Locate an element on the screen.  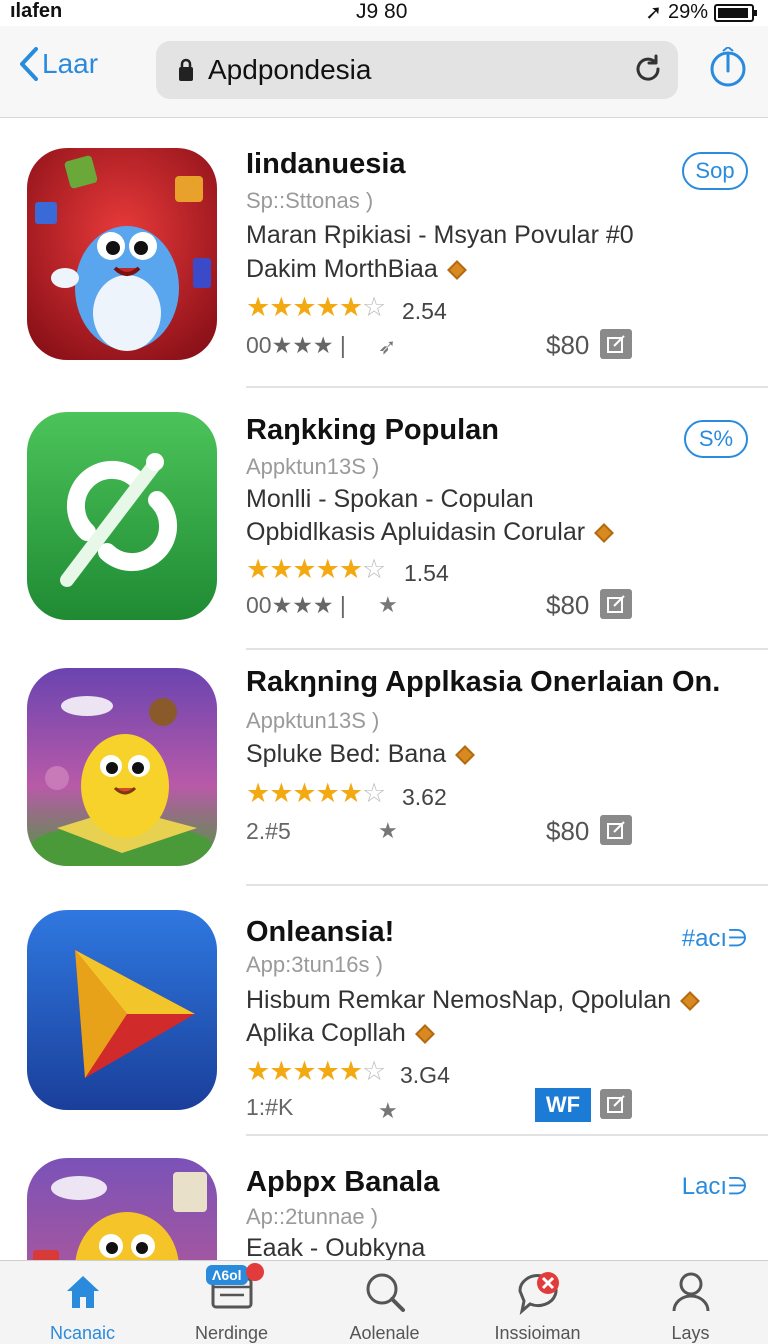
rating-value: 2.54 is located at coordinates (424, 311).